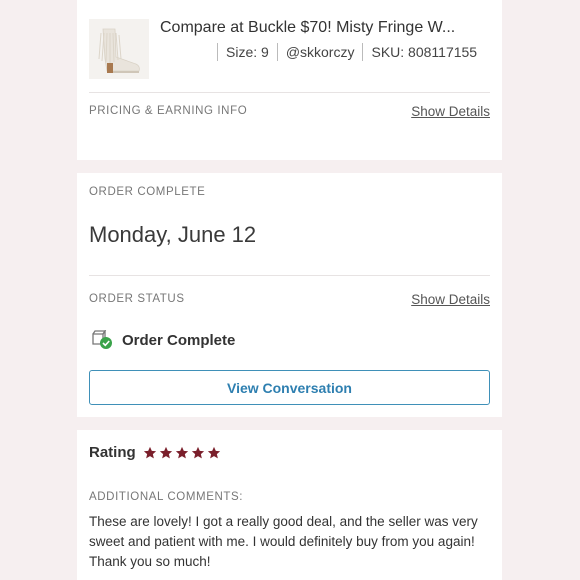 This screenshot has width=580, height=580. I want to click on order-status-text: Order Complete, so click(179, 340).